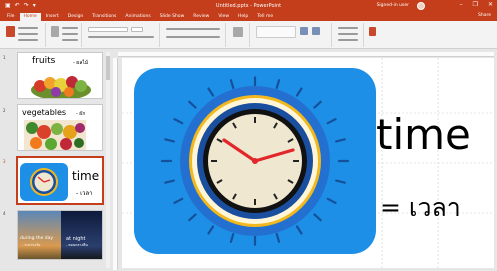  What do you see at coordinates (392, 5) in the screenshot?
I see `user-name: Signed-in user` at bounding box center [392, 5].